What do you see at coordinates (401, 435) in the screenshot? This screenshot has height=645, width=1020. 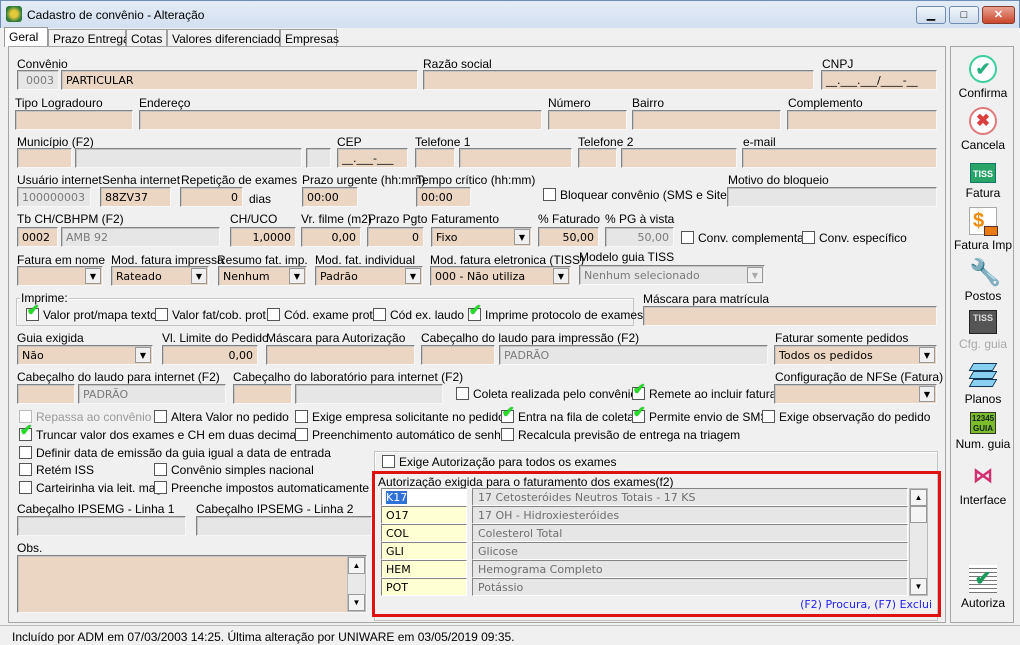 I see `preenchimento-senha-checkbox: Preenchimento automático de senha` at bounding box center [401, 435].